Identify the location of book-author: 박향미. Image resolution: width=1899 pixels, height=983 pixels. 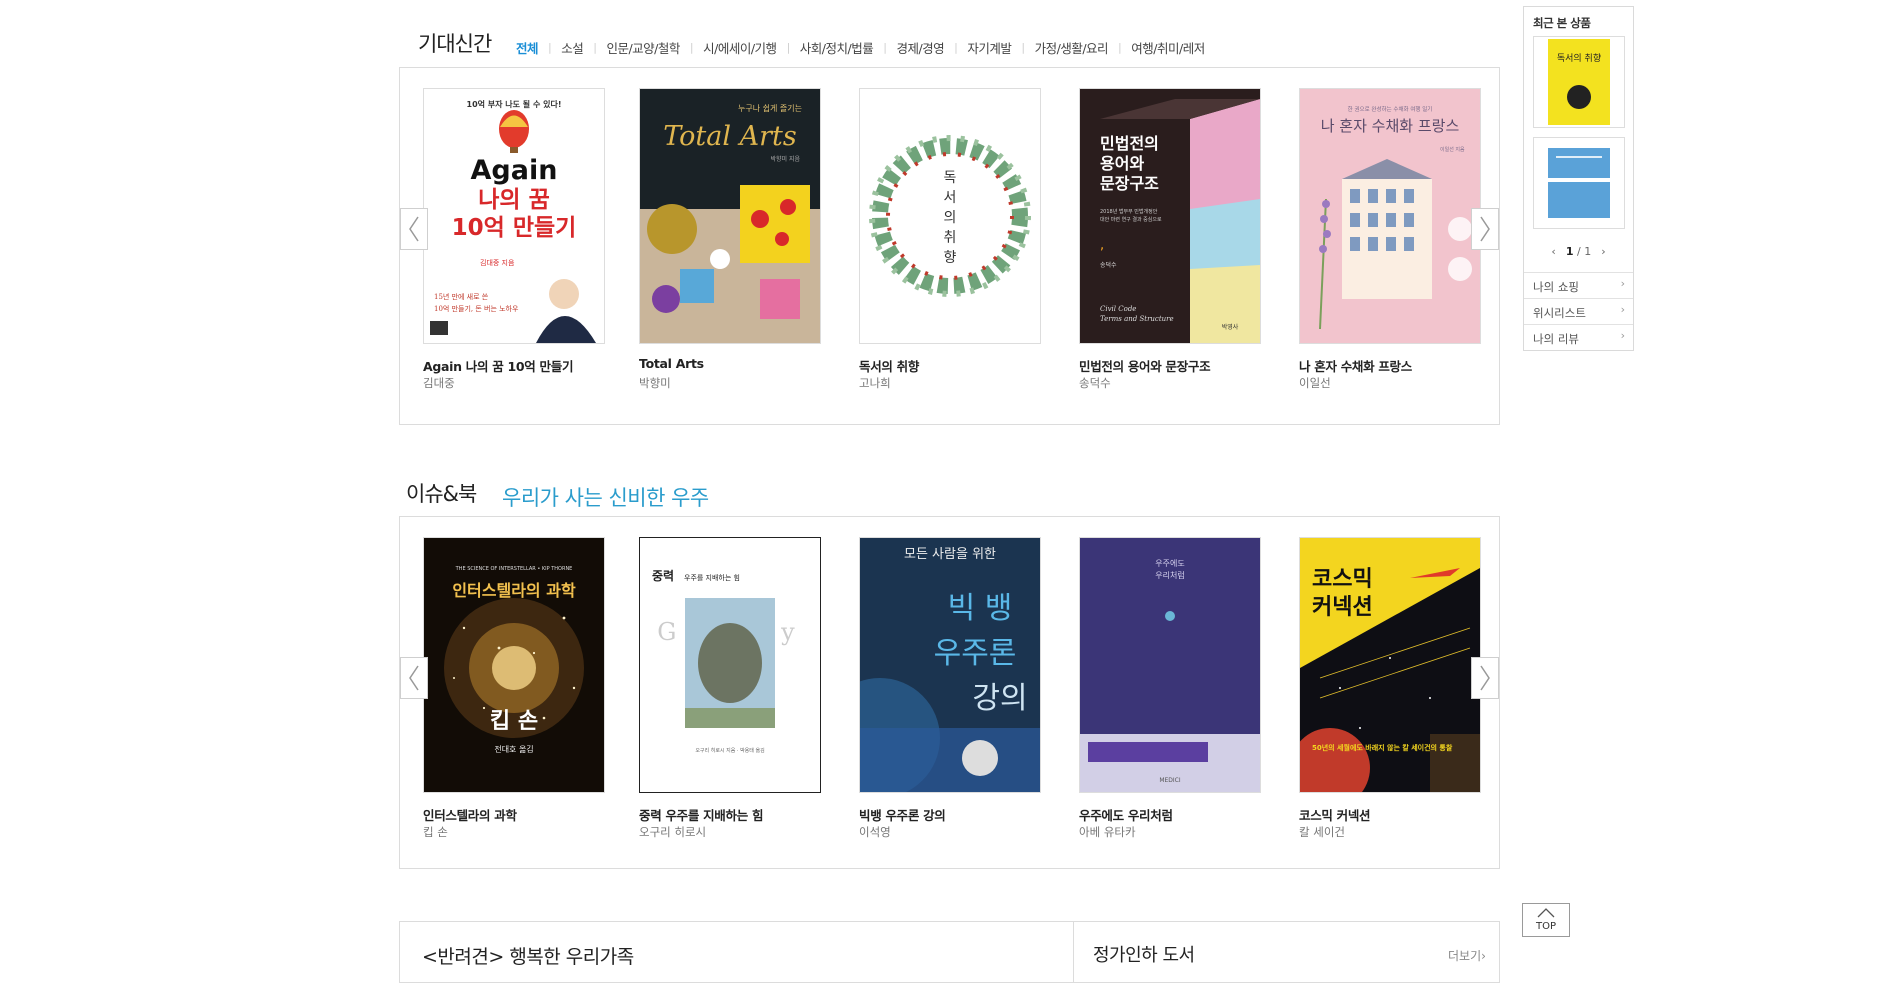
(655, 383).